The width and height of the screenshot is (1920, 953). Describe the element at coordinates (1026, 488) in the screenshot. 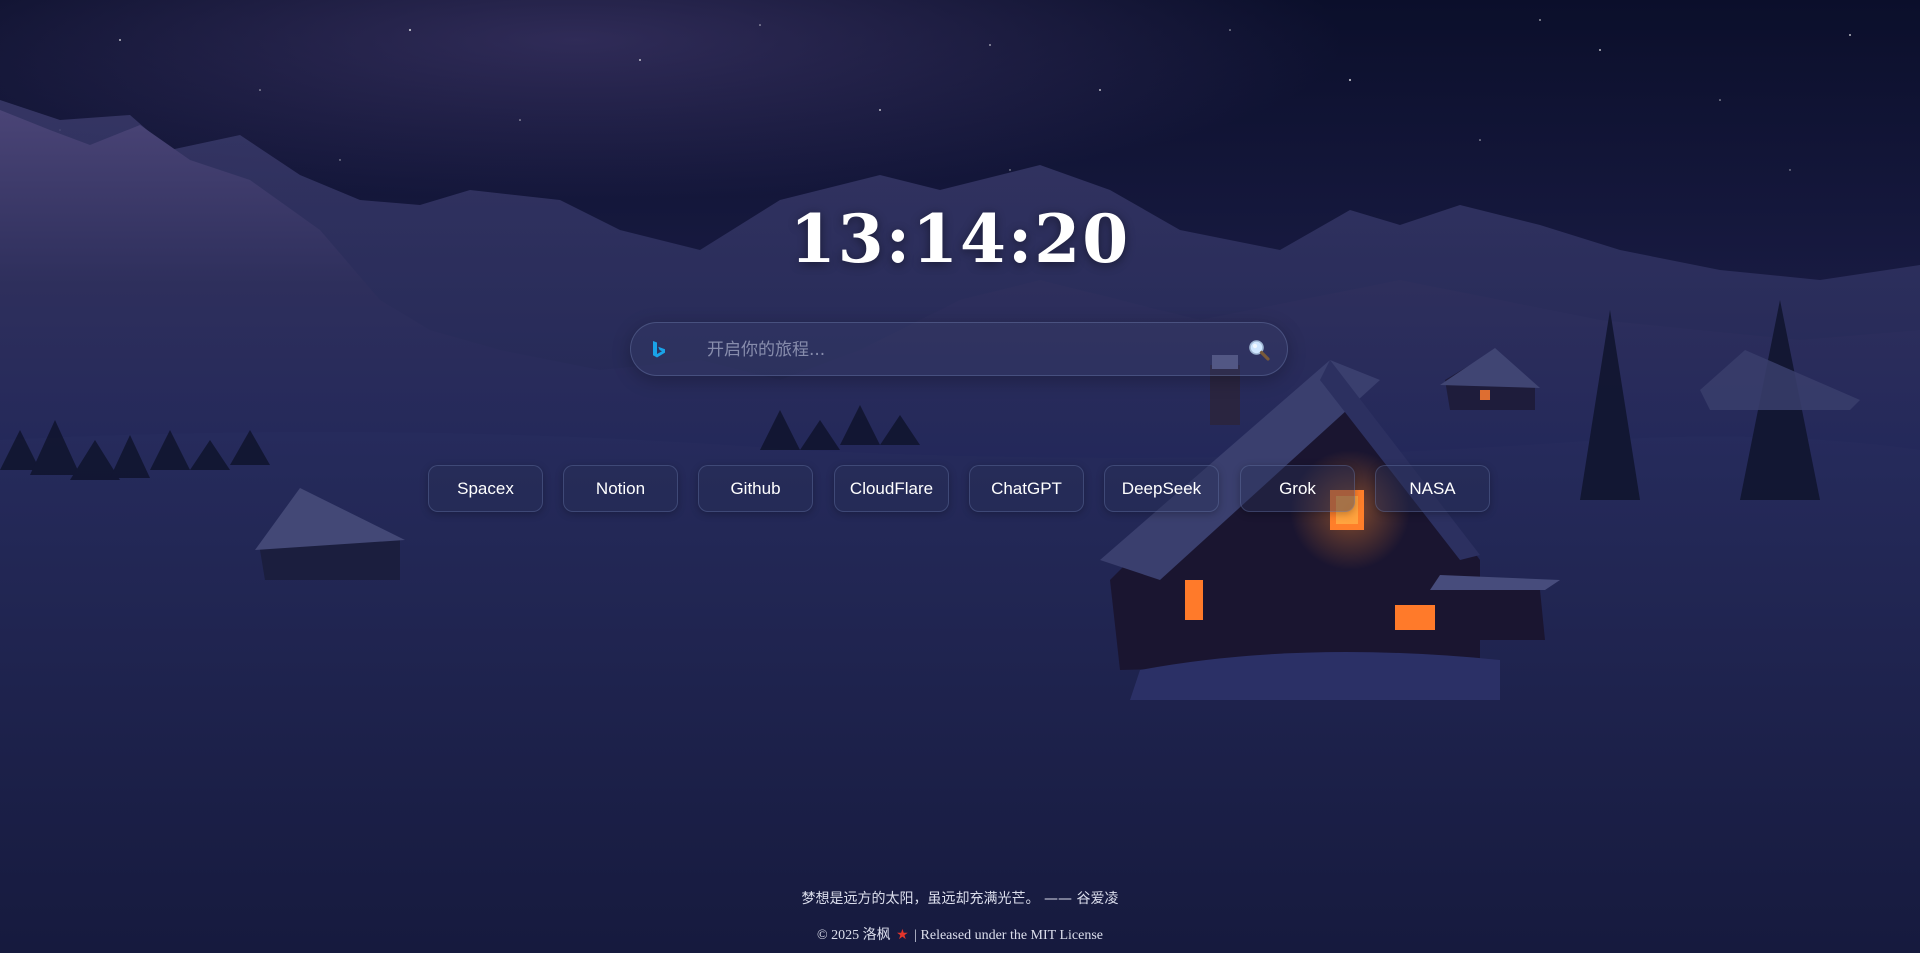

I see `link-chatgpt: ChatGPT` at that location.